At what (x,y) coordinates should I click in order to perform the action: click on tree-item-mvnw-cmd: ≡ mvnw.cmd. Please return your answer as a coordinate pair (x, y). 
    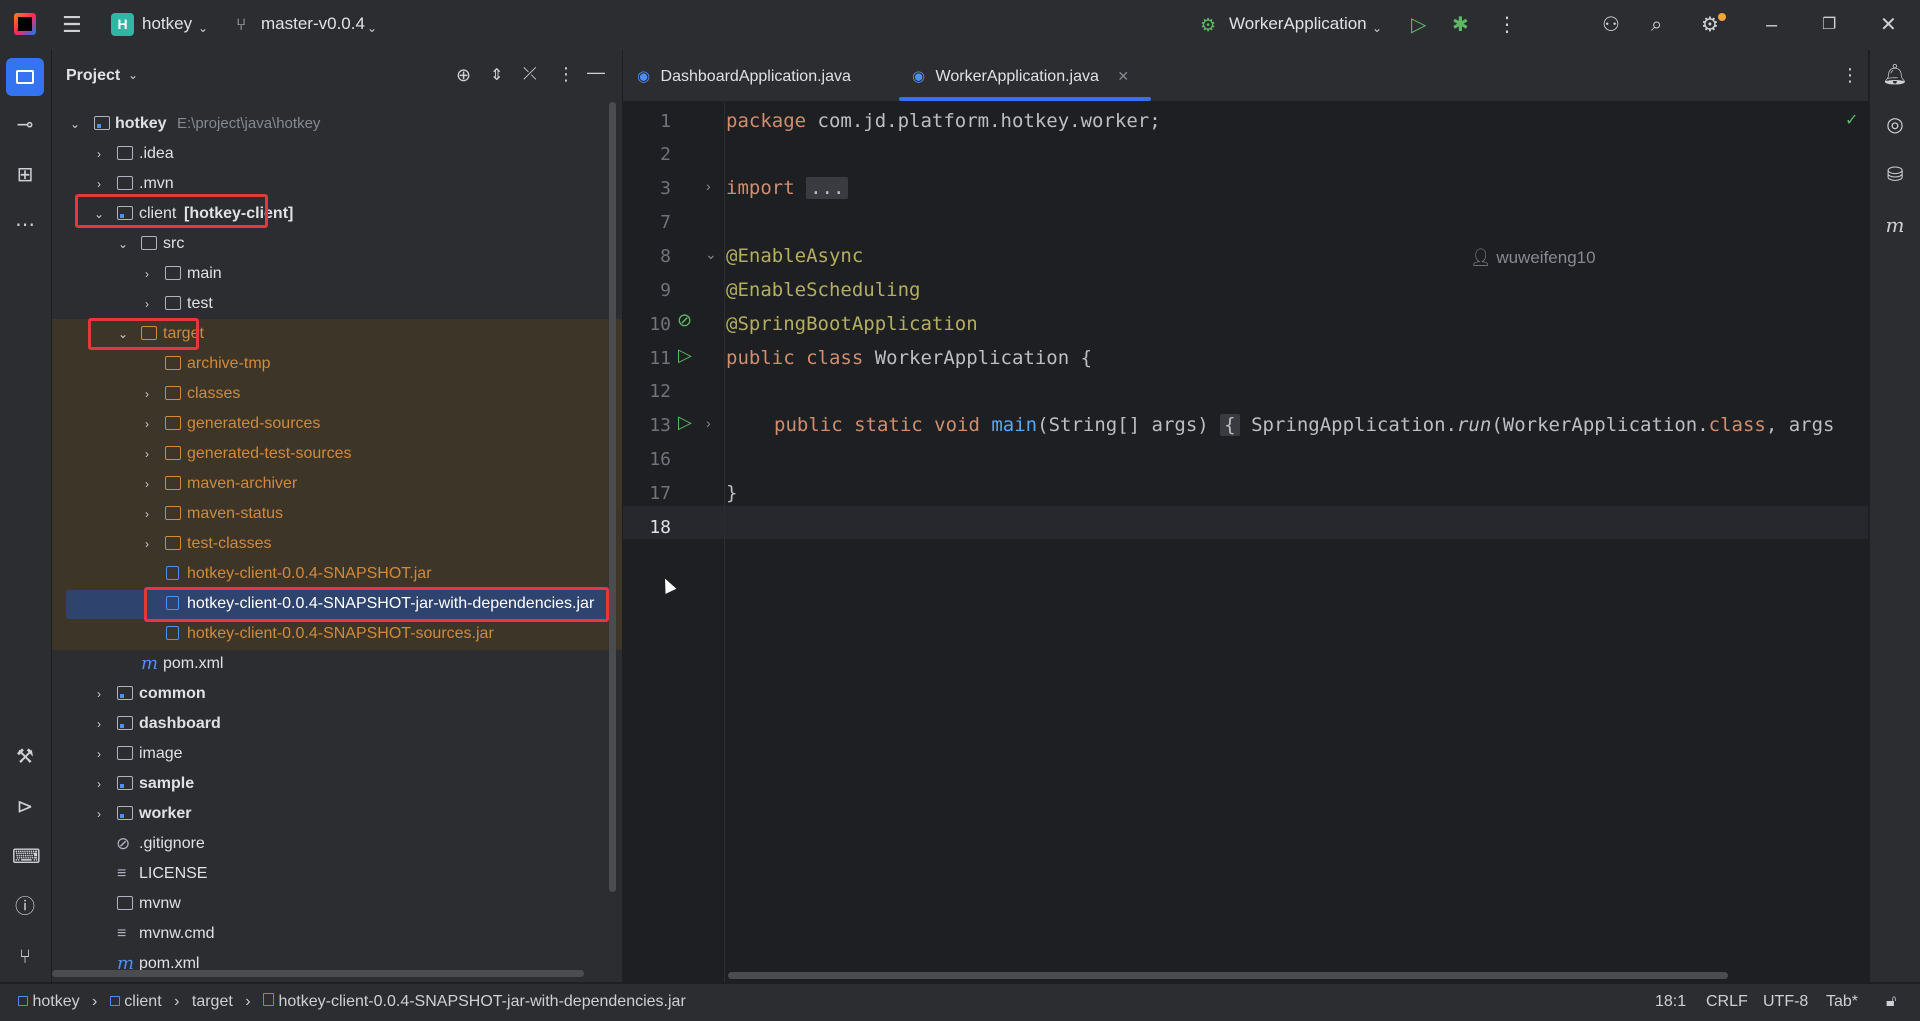
    Looking at the image, I should click on (335, 934).